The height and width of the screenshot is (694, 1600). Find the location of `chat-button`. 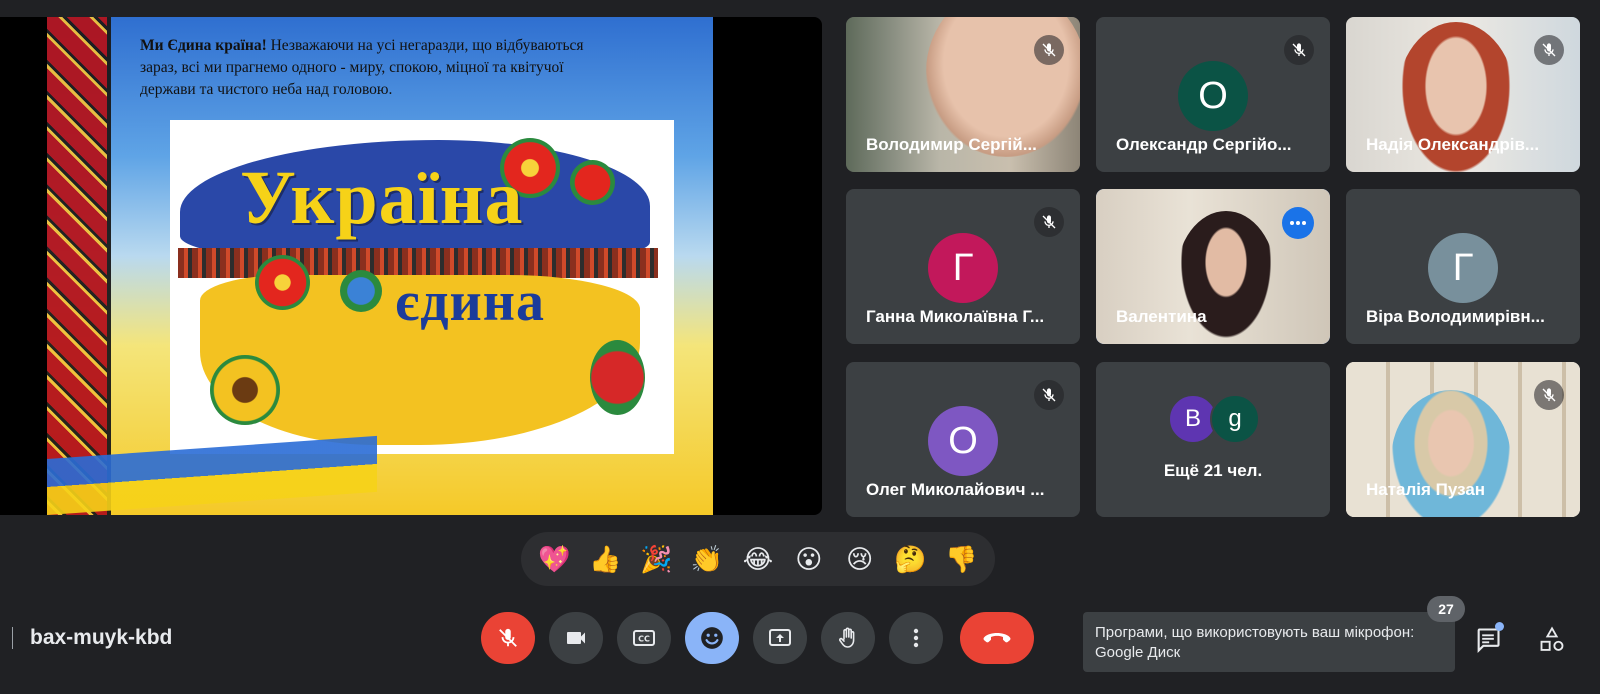

chat-button is located at coordinates (1488, 640).